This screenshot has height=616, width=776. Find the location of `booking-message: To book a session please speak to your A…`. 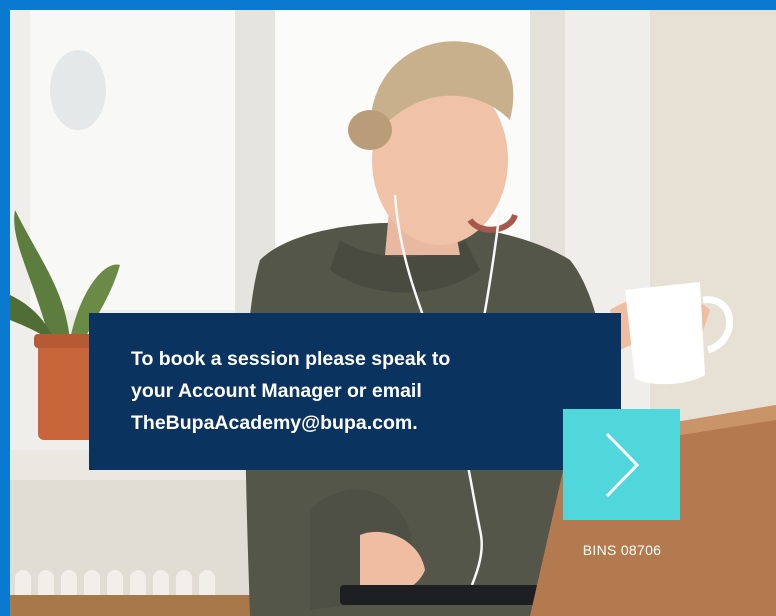

booking-message: To book a session please speak to your A… is located at coordinates (366, 391).